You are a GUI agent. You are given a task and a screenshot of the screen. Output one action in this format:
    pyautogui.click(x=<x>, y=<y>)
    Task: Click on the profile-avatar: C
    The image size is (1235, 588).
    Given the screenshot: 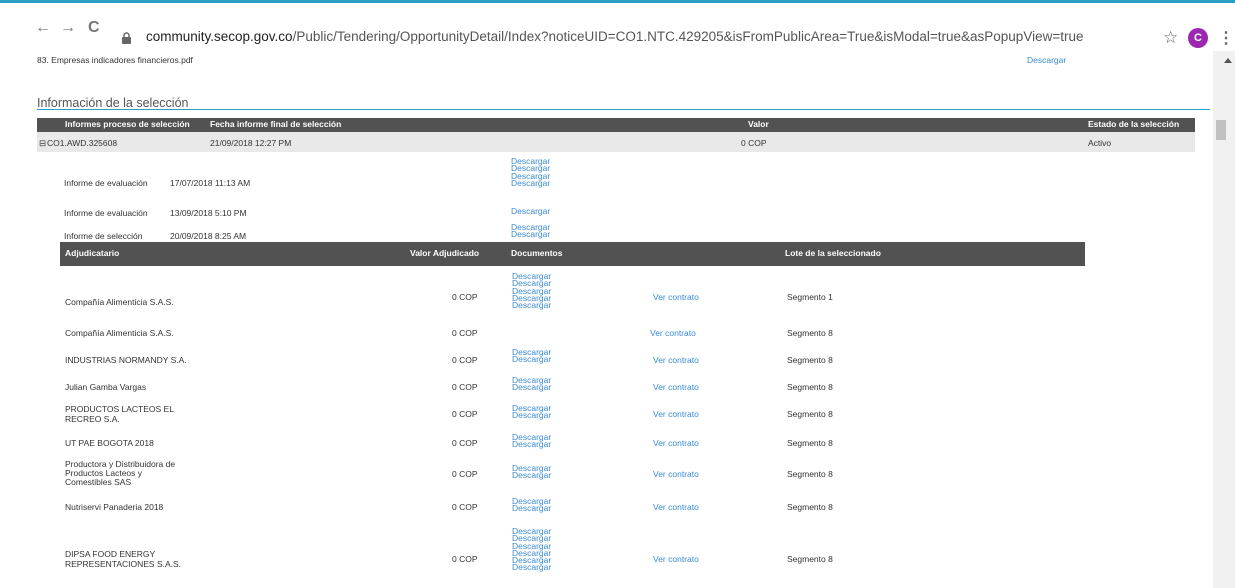 What is the action you would take?
    pyautogui.click(x=1198, y=38)
    